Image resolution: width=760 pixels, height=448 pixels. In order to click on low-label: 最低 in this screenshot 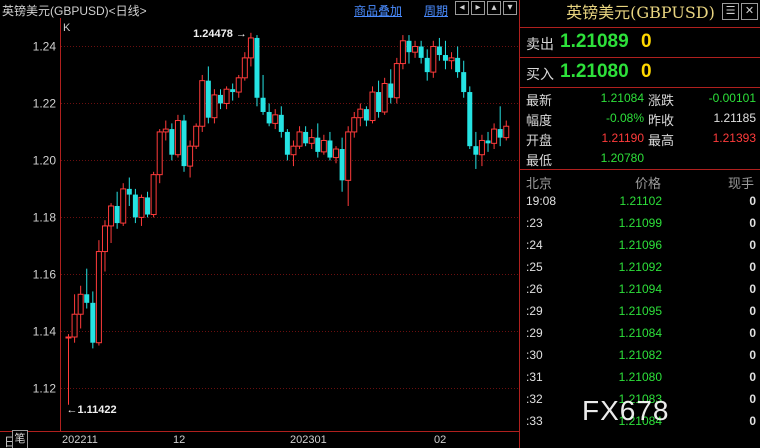, I will do `click(539, 160)`.